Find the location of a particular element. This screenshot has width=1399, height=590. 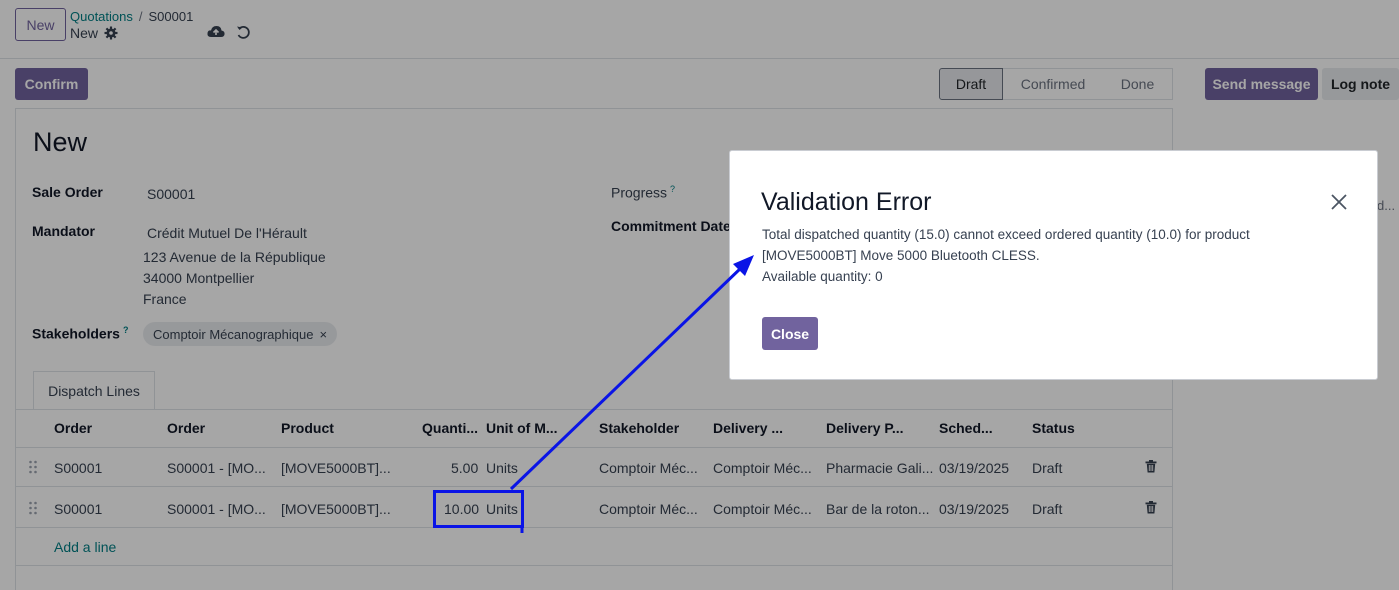

close-icon is located at coordinates (1339, 202).